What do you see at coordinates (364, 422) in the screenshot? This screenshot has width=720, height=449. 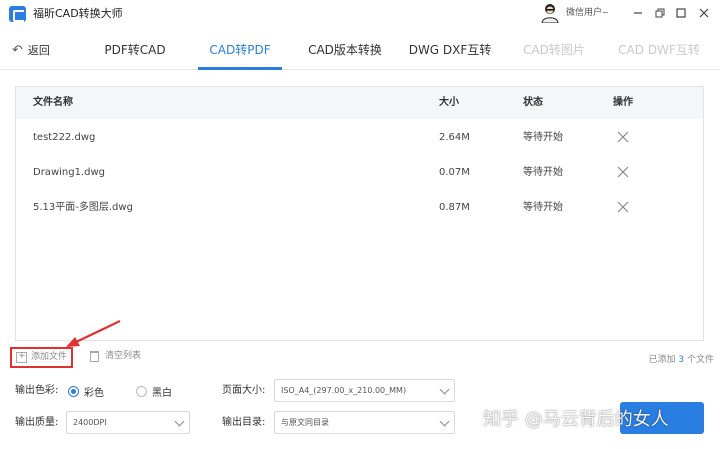 I see `output-dir-select: 与原文同目录` at bounding box center [364, 422].